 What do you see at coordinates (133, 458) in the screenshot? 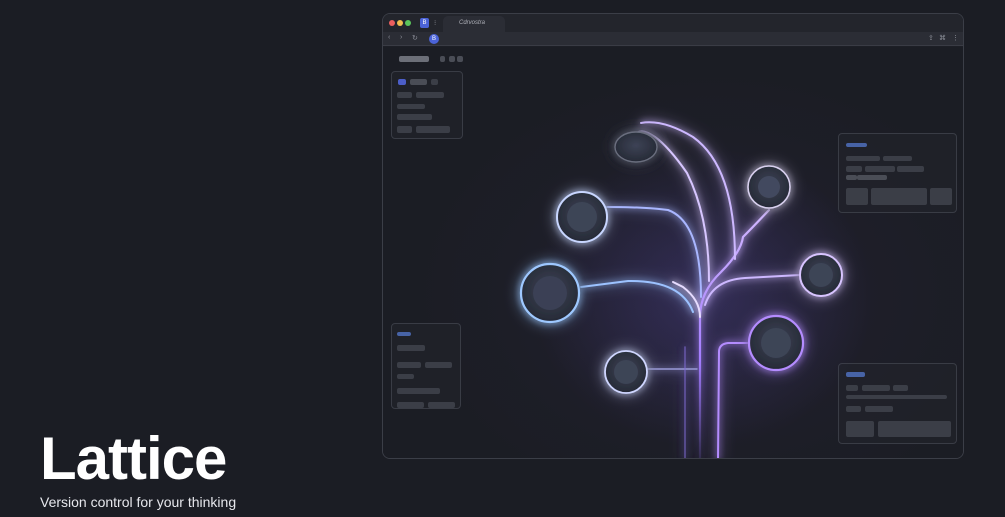
I see `app-title: Lattice` at bounding box center [133, 458].